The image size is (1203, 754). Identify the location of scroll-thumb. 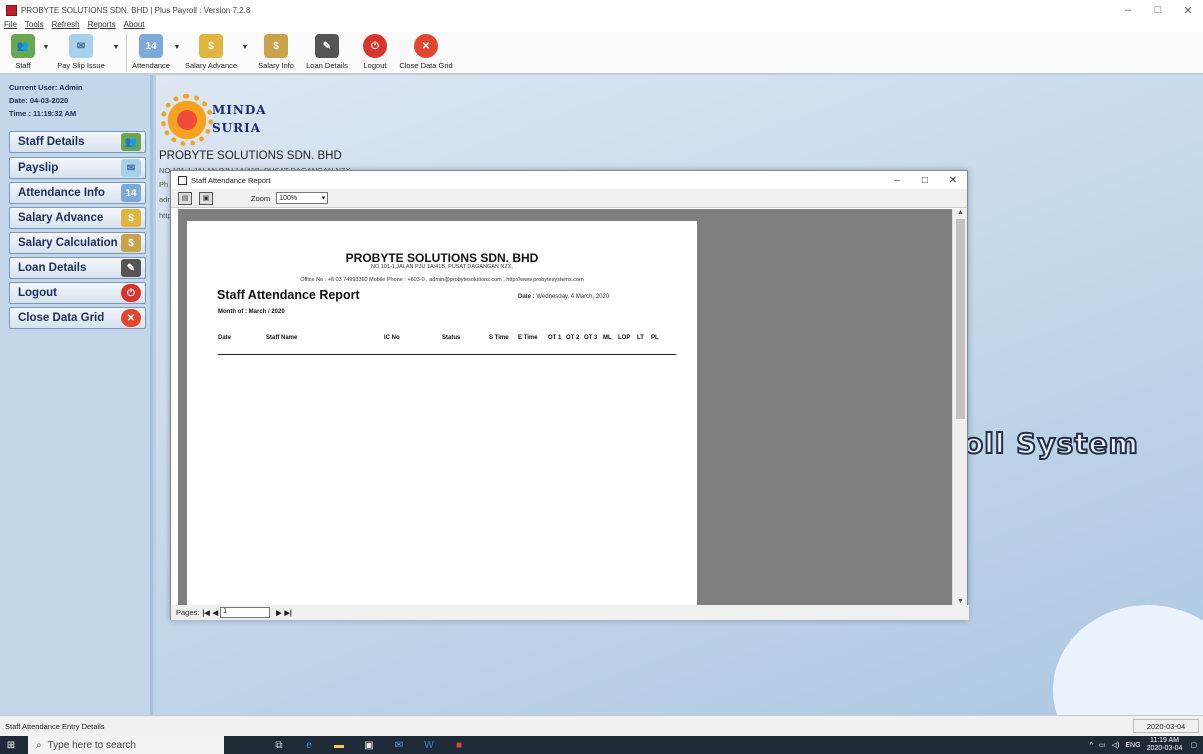
(960, 319).